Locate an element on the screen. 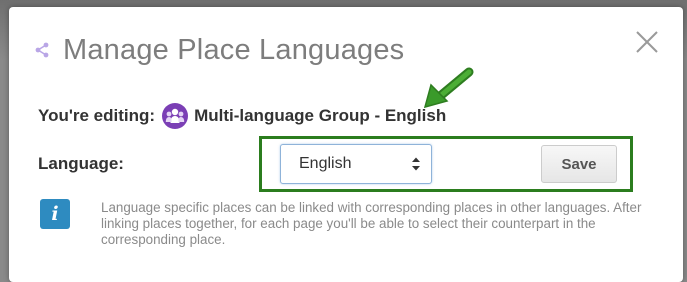 This screenshot has width=687, height=282. info-icon: i is located at coordinates (55, 214).